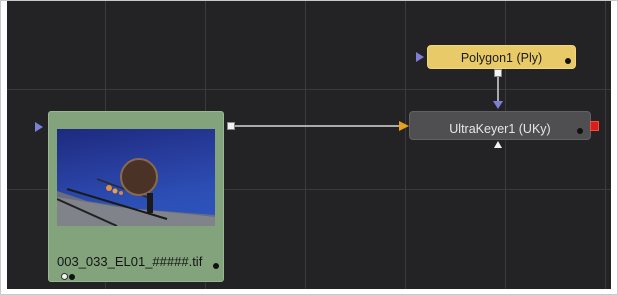 This screenshot has width=618, height=295. What do you see at coordinates (500, 129) in the screenshot?
I see `ultrakeyer-node-label: UltraKeyer1 (UKy)` at bounding box center [500, 129].